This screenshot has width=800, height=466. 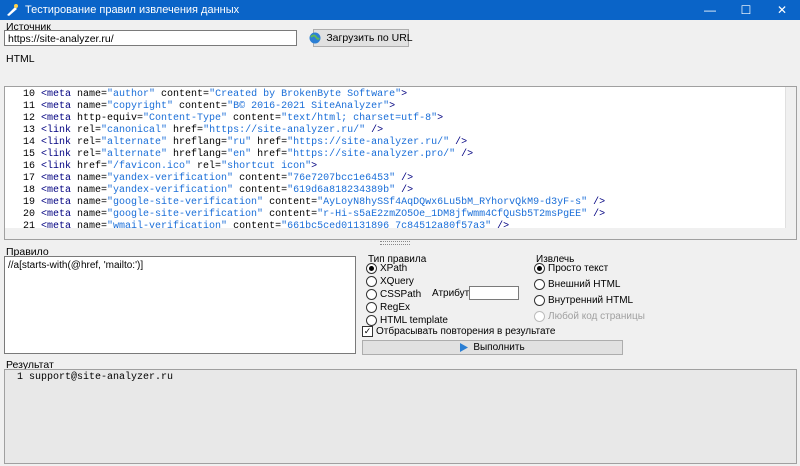 What do you see at coordinates (28, 106) in the screenshot?
I see `line-number: 11` at bounding box center [28, 106].